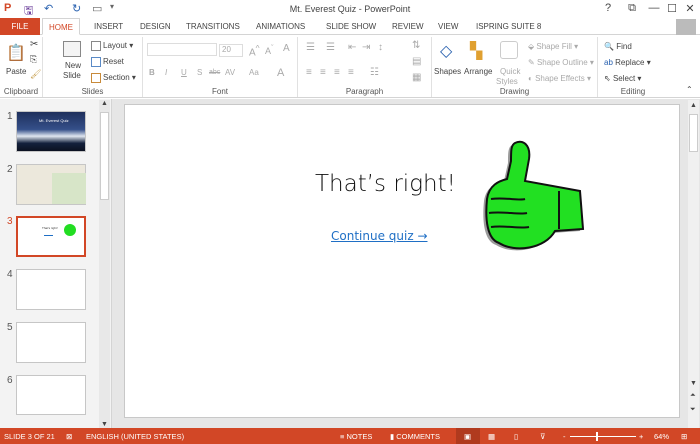  Describe the element at coordinates (408, 26) in the screenshot. I see `tab-review: REVIEW` at that location.